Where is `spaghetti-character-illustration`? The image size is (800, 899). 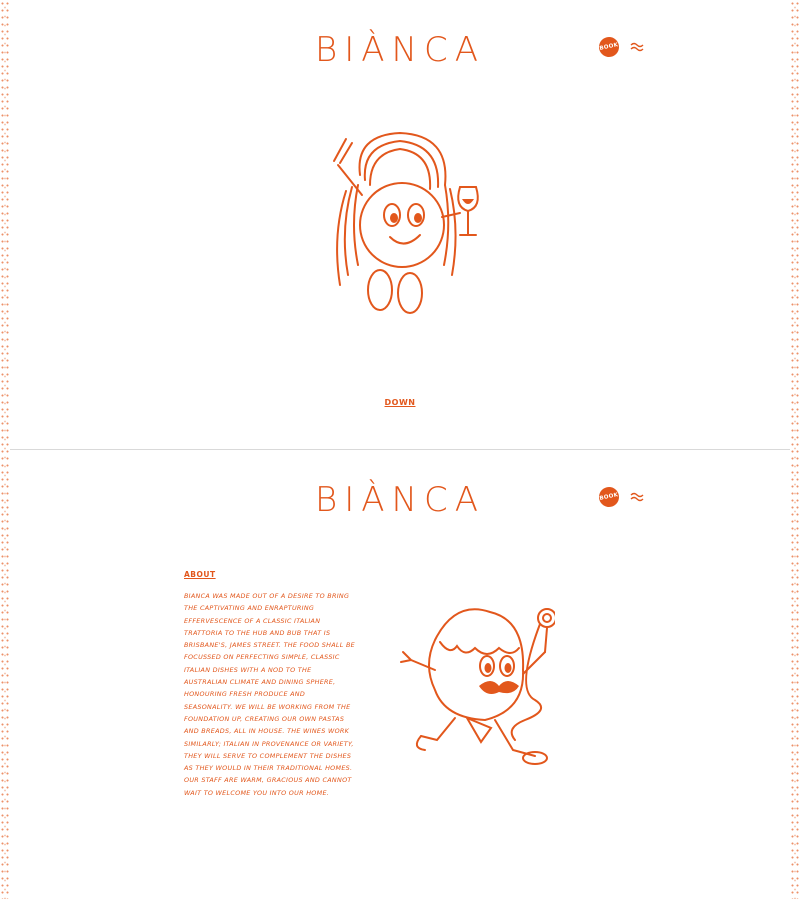
spaghetti-character-illustration is located at coordinates (406, 222).